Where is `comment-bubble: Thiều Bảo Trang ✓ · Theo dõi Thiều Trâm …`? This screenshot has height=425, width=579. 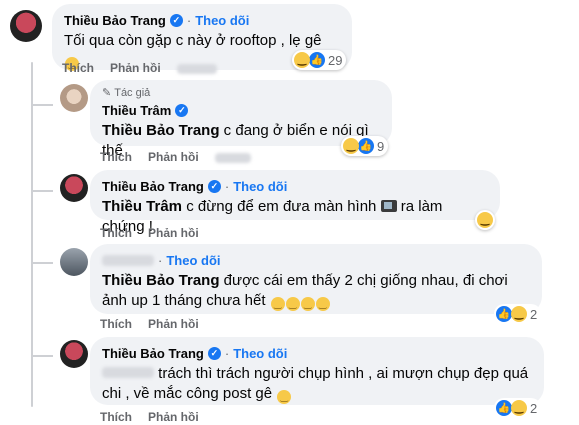
comment-bubble: Thiều Bảo Trang ✓ · Theo dõi Thiều Trâm … is located at coordinates (295, 202).